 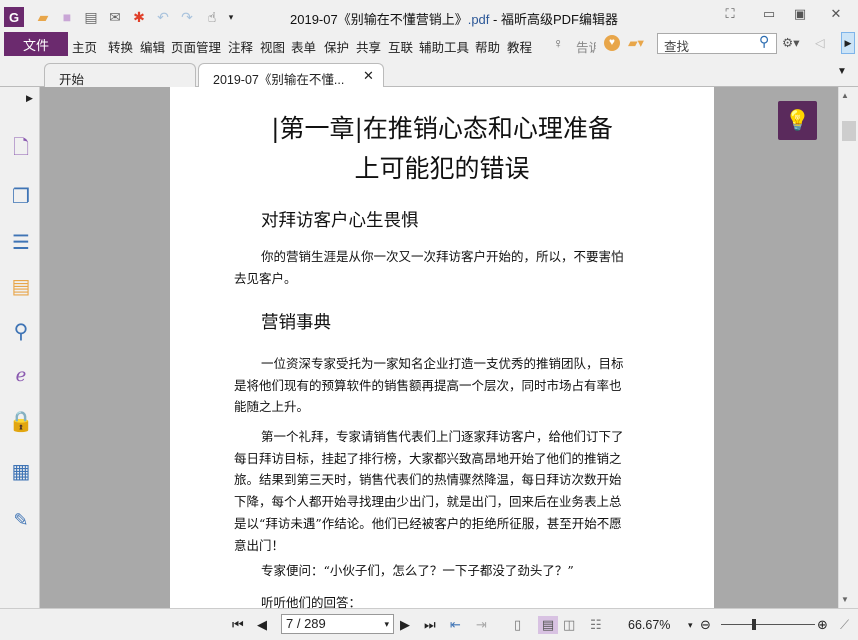 What do you see at coordinates (649, 625) in the screenshot?
I see `zoom-level: 66.67%` at bounding box center [649, 625].